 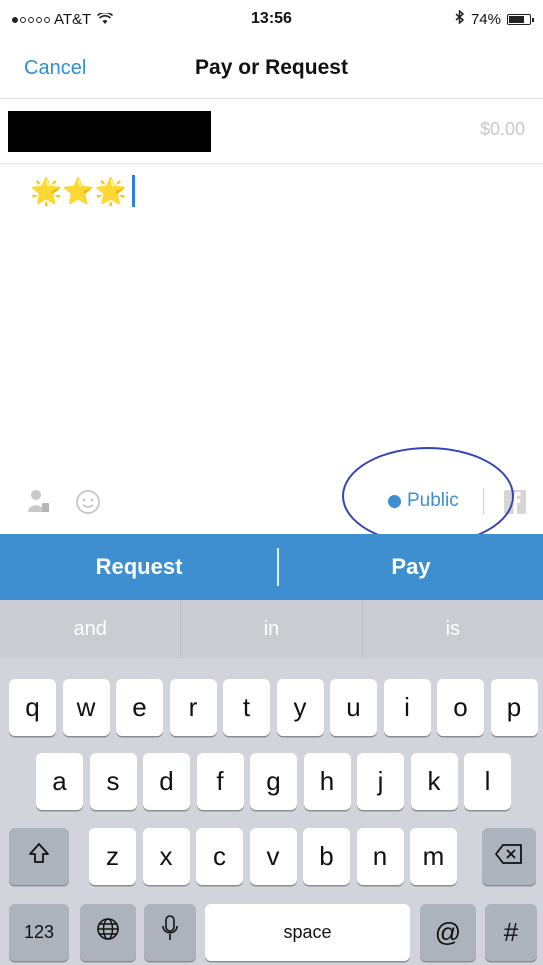 I want to click on tag-friends-icon, so click(x=38, y=501).